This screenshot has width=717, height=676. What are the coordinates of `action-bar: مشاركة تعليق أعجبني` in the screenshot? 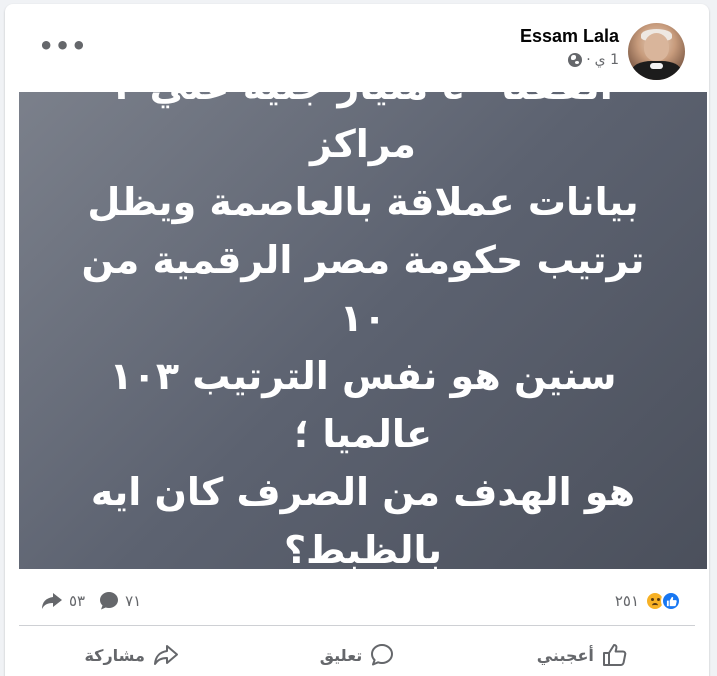 It's located at (357, 653).